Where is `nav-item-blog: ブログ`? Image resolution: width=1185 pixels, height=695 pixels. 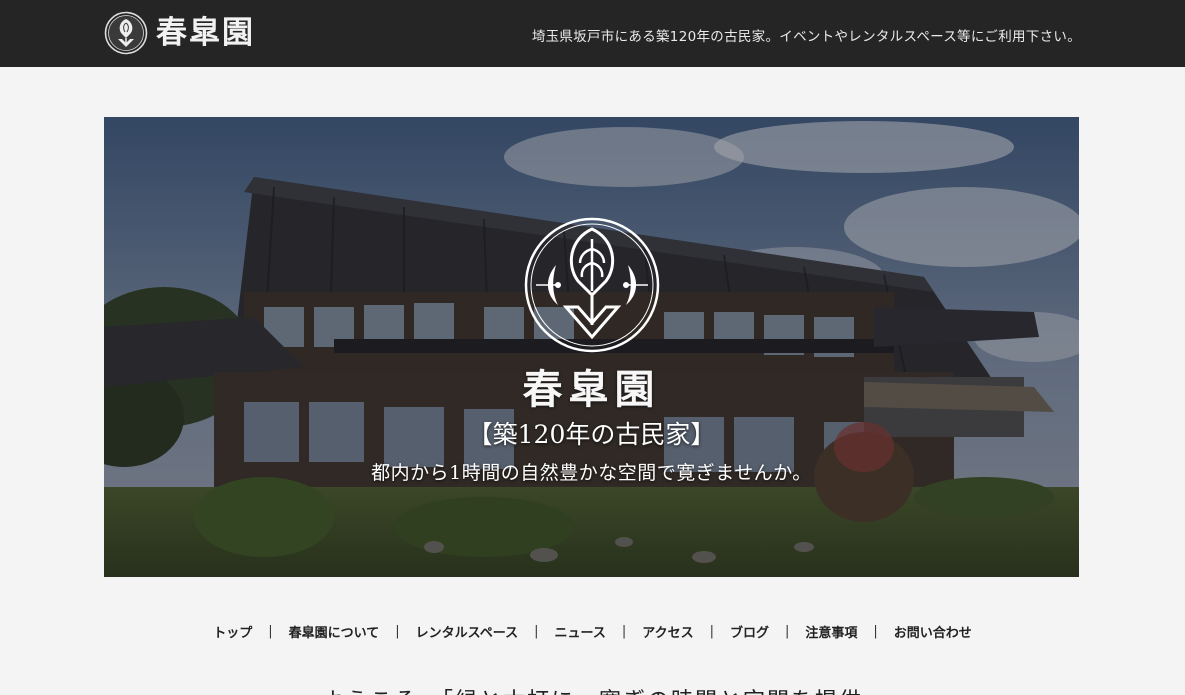 nav-item-blog: ブログ is located at coordinates (749, 631).